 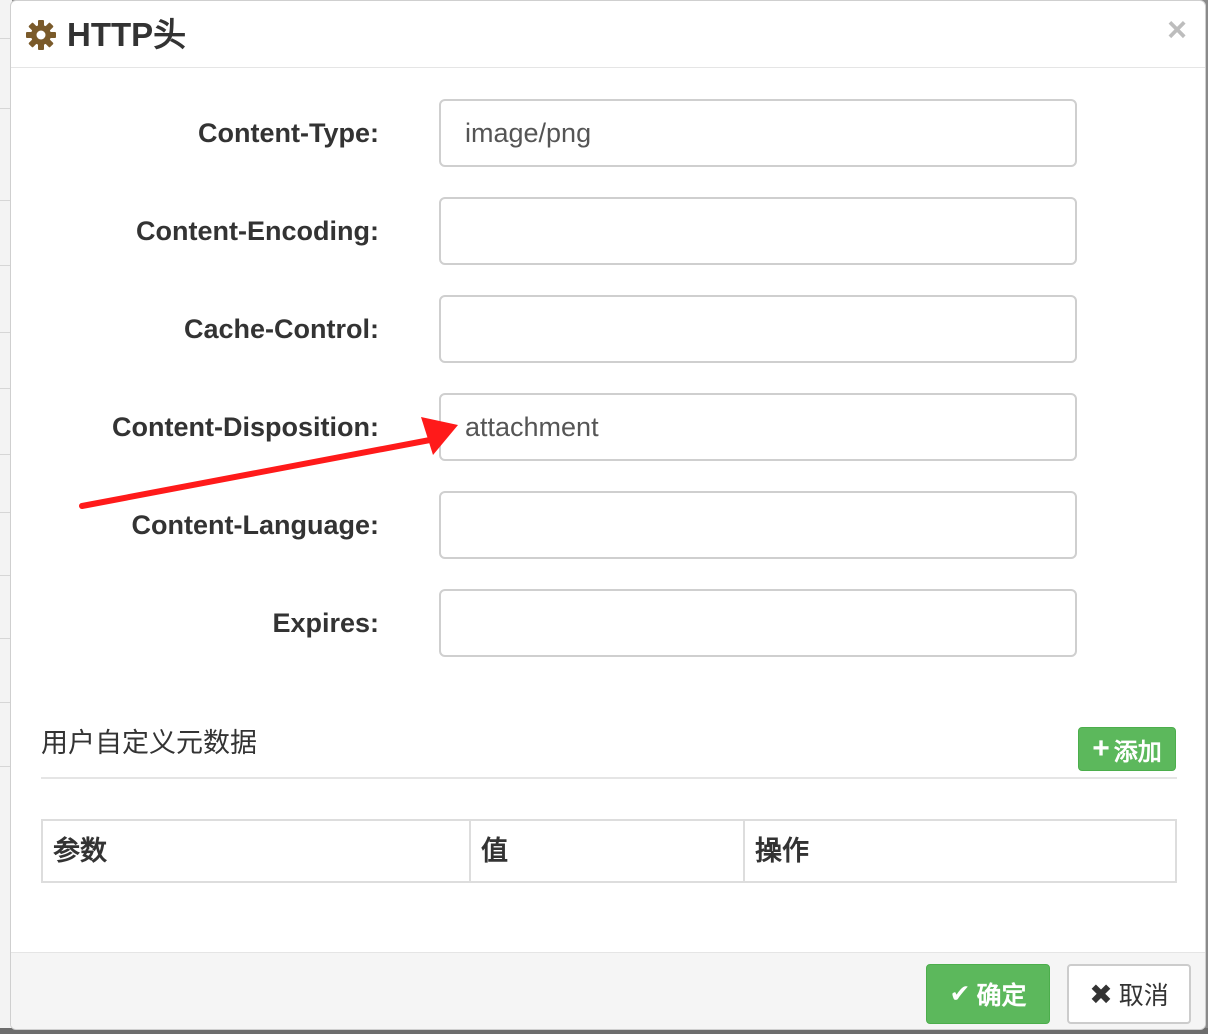 I want to click on field-row-cache-control: Cache-Control:, so click(x=608, y=329).